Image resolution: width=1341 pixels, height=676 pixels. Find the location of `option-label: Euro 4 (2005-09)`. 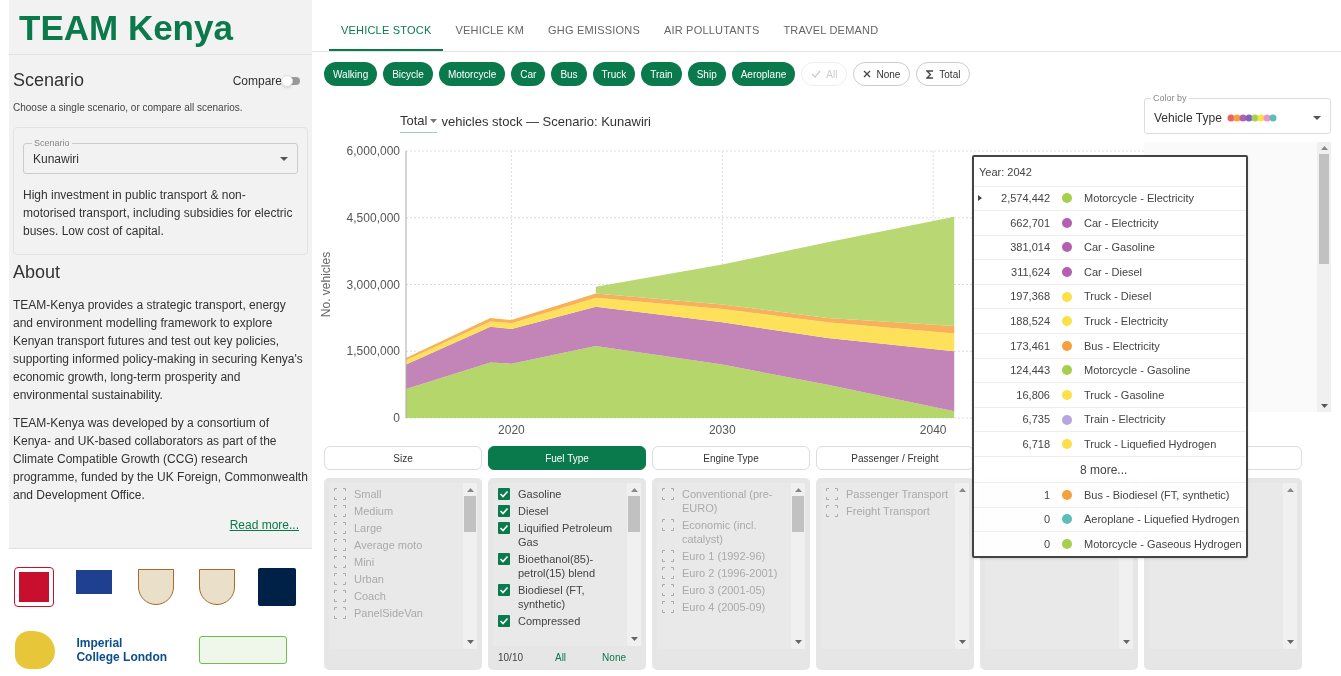

option-label: Euro 4 (2005-09) is located at coordinates (724, 607).